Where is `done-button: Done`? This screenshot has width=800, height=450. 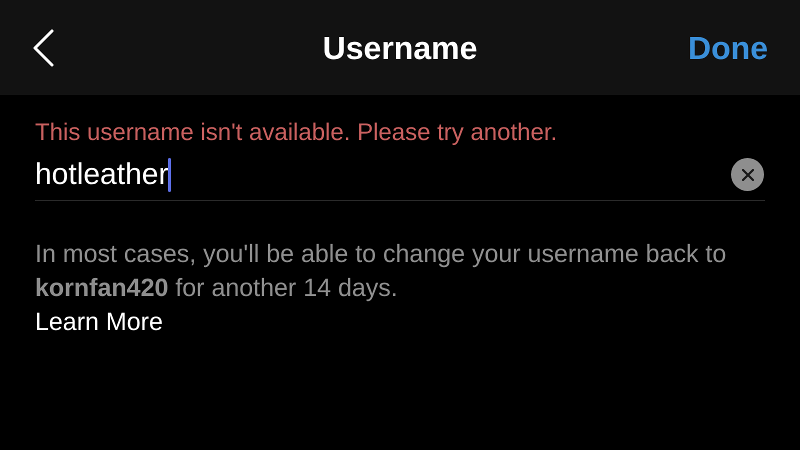 done-button: Done is located at coordinates (728, 48).